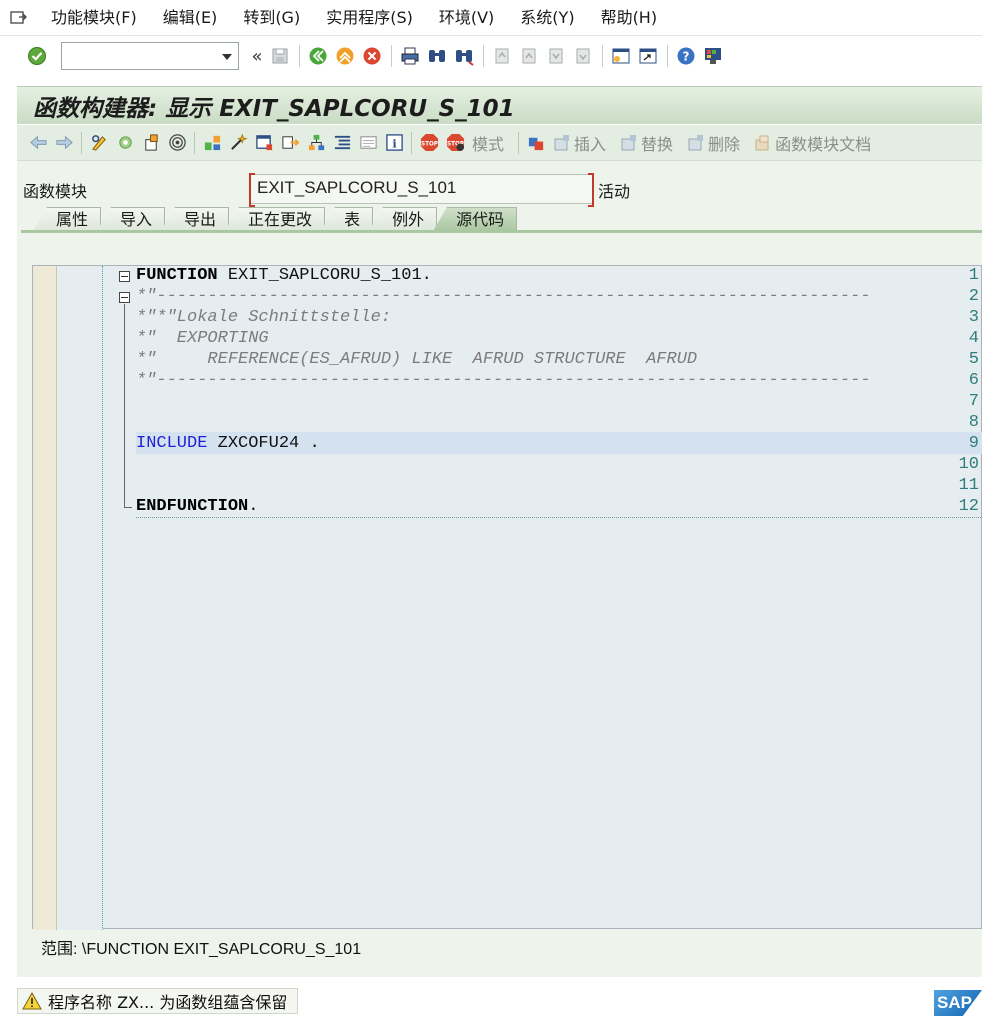 This screenshot has height=1019, width=982. Describe the element at coordinates (466, 18) in the screenshot. I see `menu-environment: 环境(V)` at that location.